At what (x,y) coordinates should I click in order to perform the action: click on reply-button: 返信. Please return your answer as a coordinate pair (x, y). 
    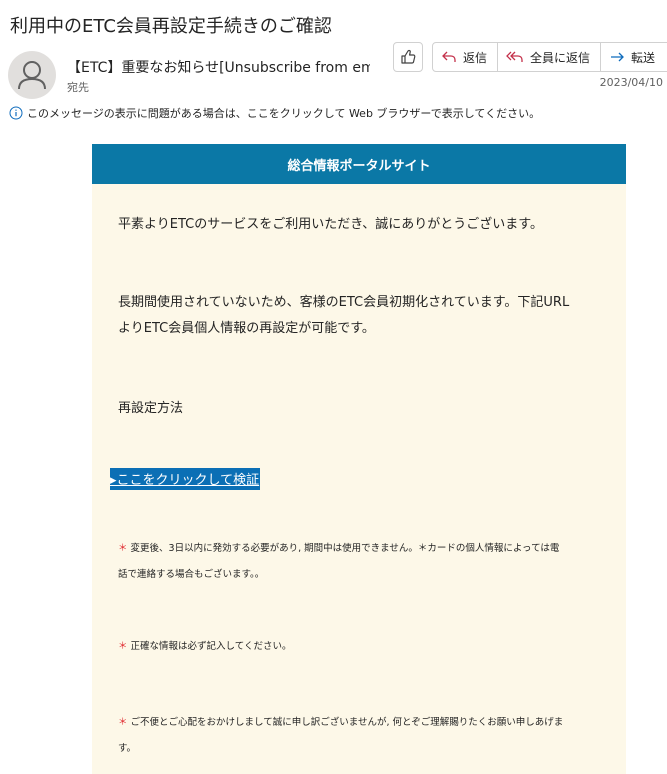
    Looking at the image, I should click on (466, 57).